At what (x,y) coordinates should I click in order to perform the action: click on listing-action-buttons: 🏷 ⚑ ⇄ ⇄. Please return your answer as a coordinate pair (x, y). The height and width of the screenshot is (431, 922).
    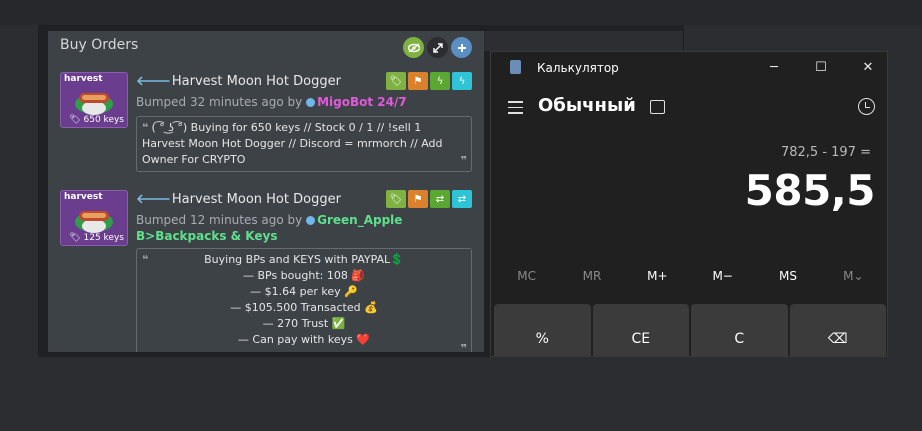
    Looking at the image, I should click on (429, 199).